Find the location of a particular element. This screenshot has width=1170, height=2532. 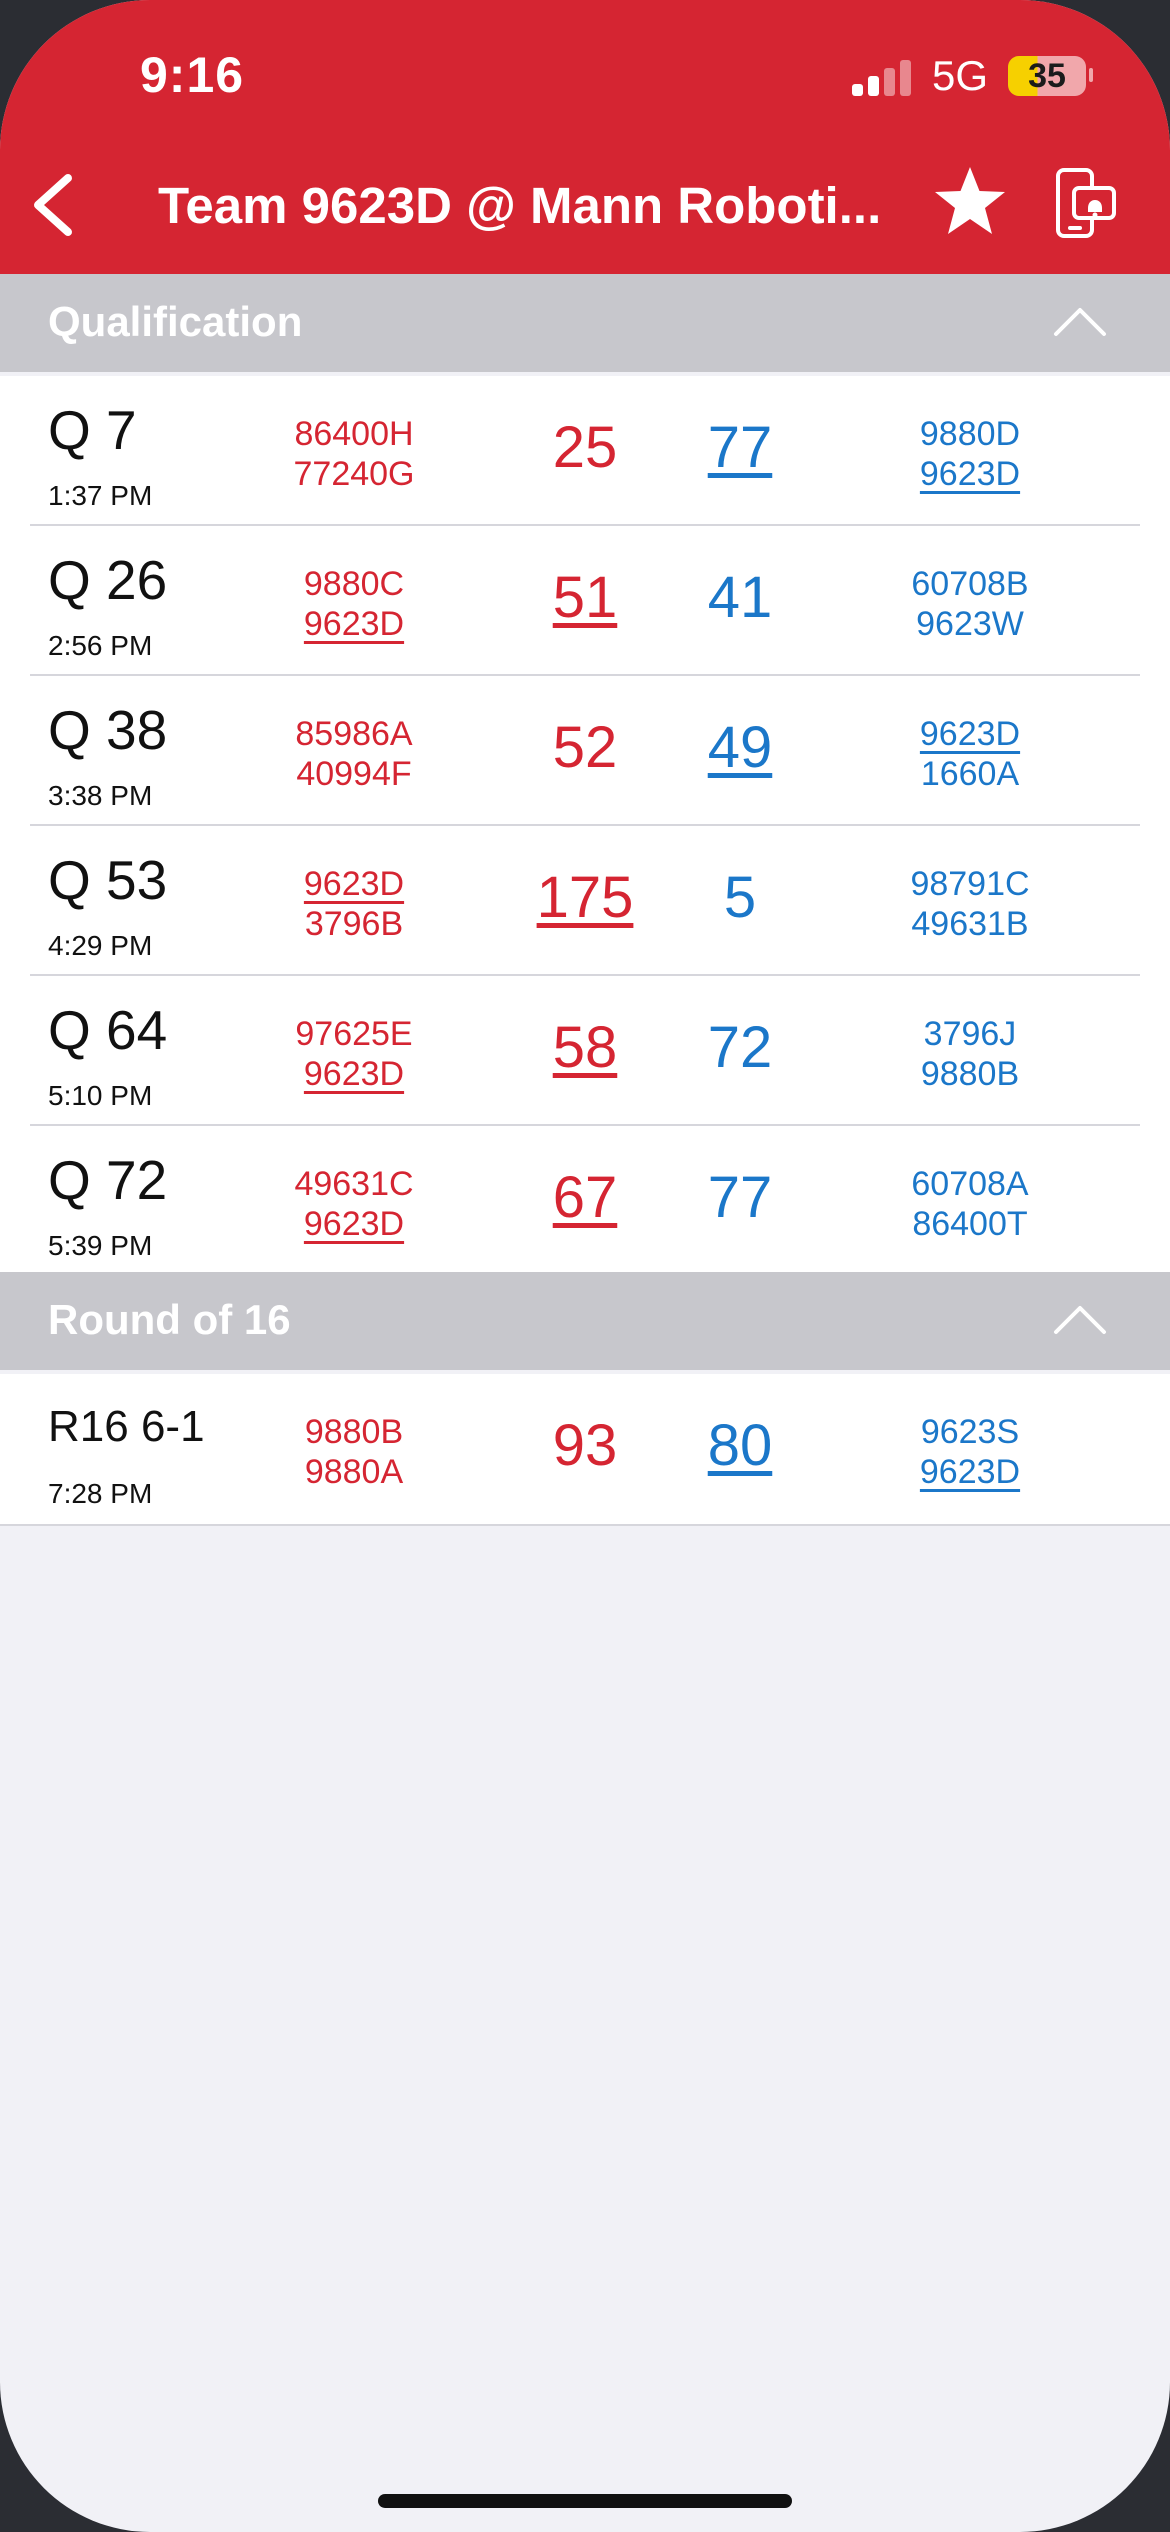

red-team-2: 40994F is located at coordinates (354, 774).